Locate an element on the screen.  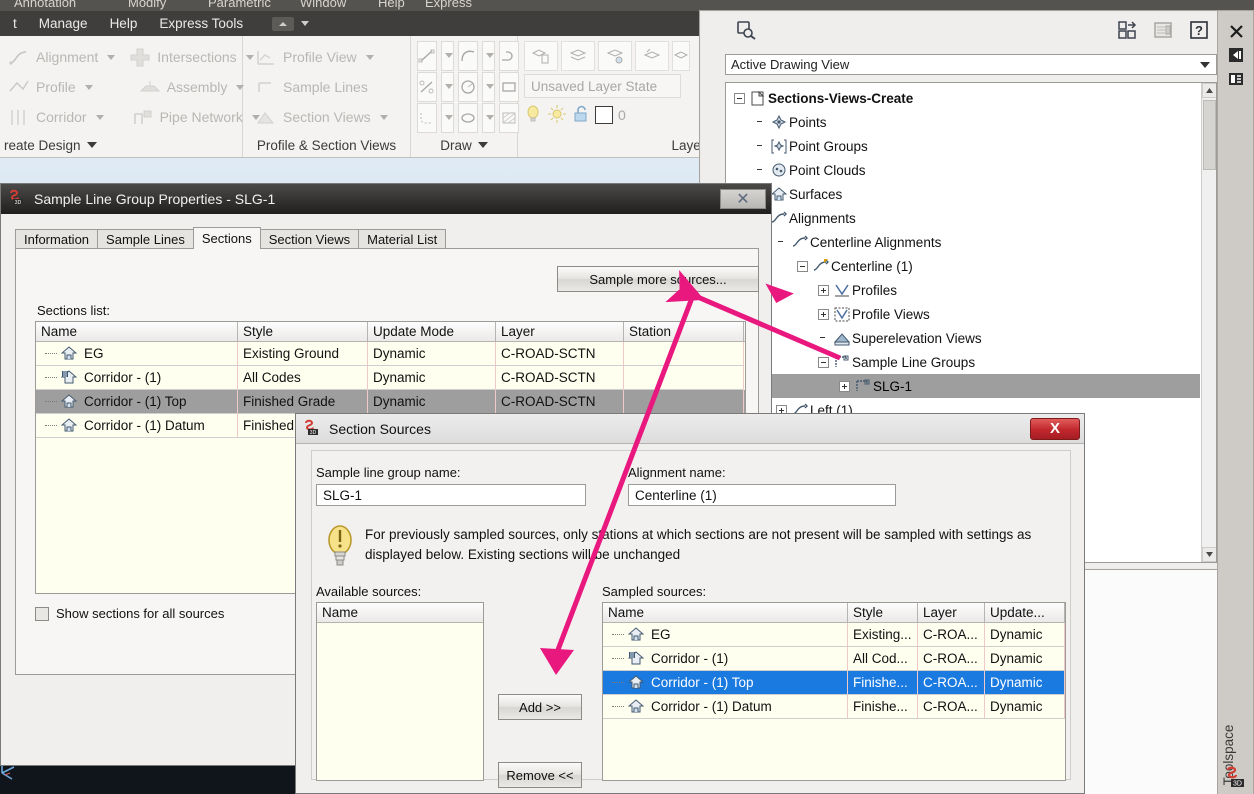
scroll-down-arrow is located at coordinates (1209, 554).